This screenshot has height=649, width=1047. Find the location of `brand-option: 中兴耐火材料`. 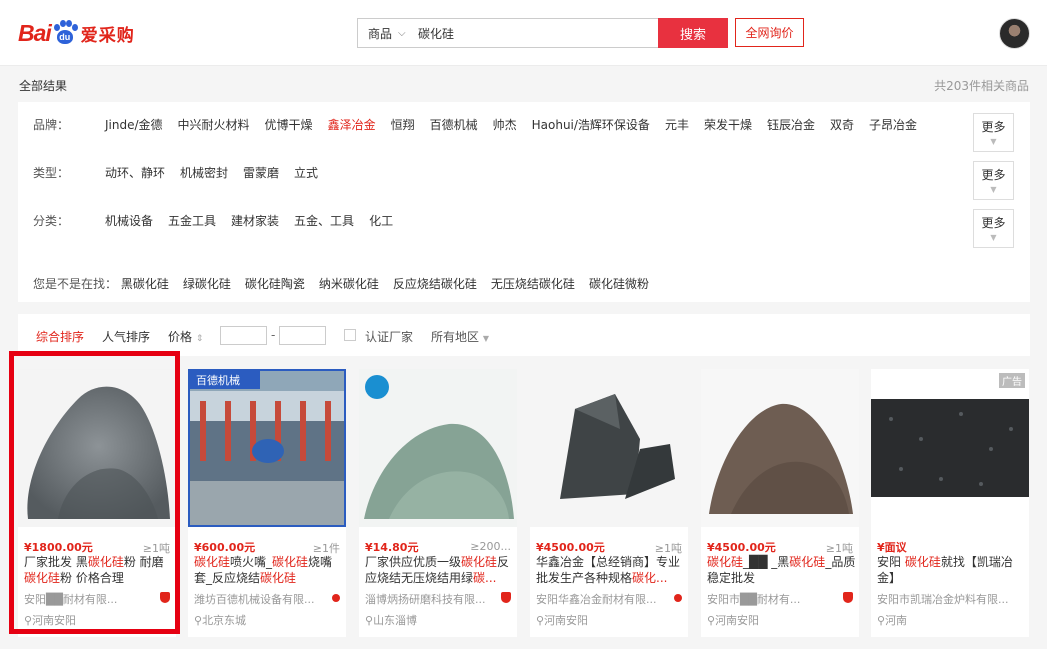

brand-option: 中兴耐火材料 is located at coordinates (214, 124).